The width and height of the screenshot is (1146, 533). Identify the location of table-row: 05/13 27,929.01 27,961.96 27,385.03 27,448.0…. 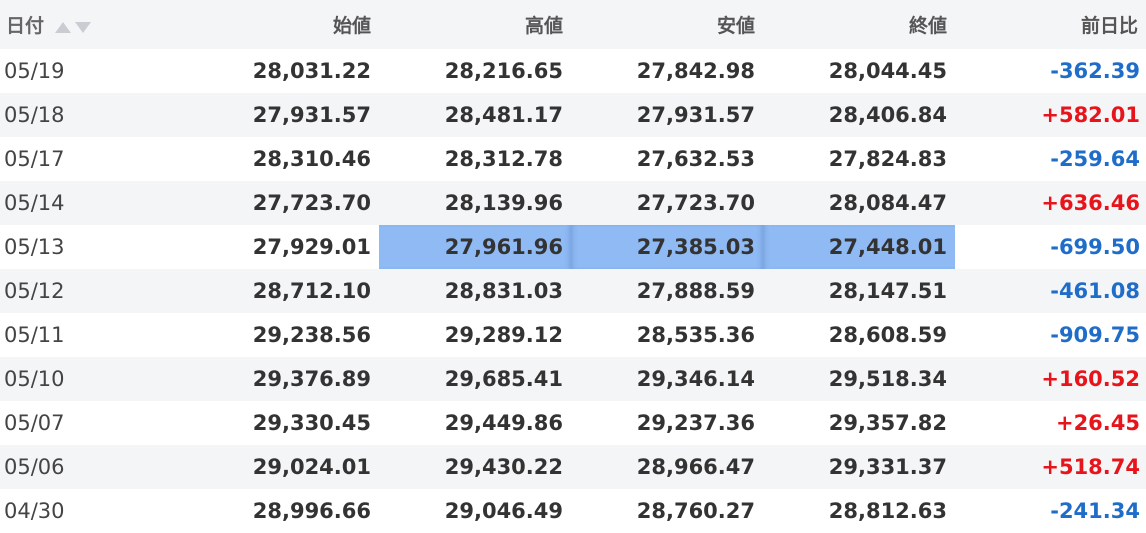
(573, 247).